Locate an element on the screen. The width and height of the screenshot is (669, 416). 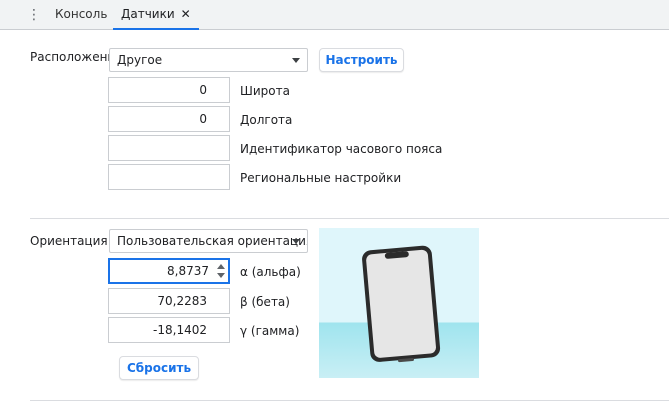
close-icon: ✕ is located at coordinates (186, 14).